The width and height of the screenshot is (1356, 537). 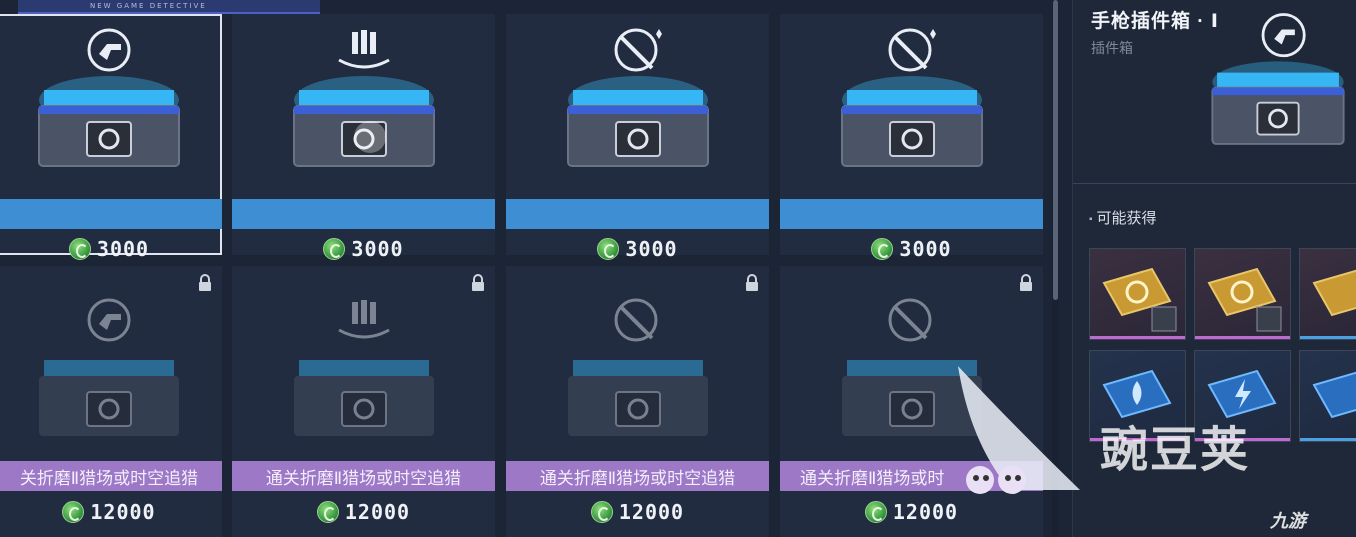 I want to click on box-card-locked-pistol: 关折磨Ⅱ猎场或时空追猎 12000, so click(x=111, y=401).